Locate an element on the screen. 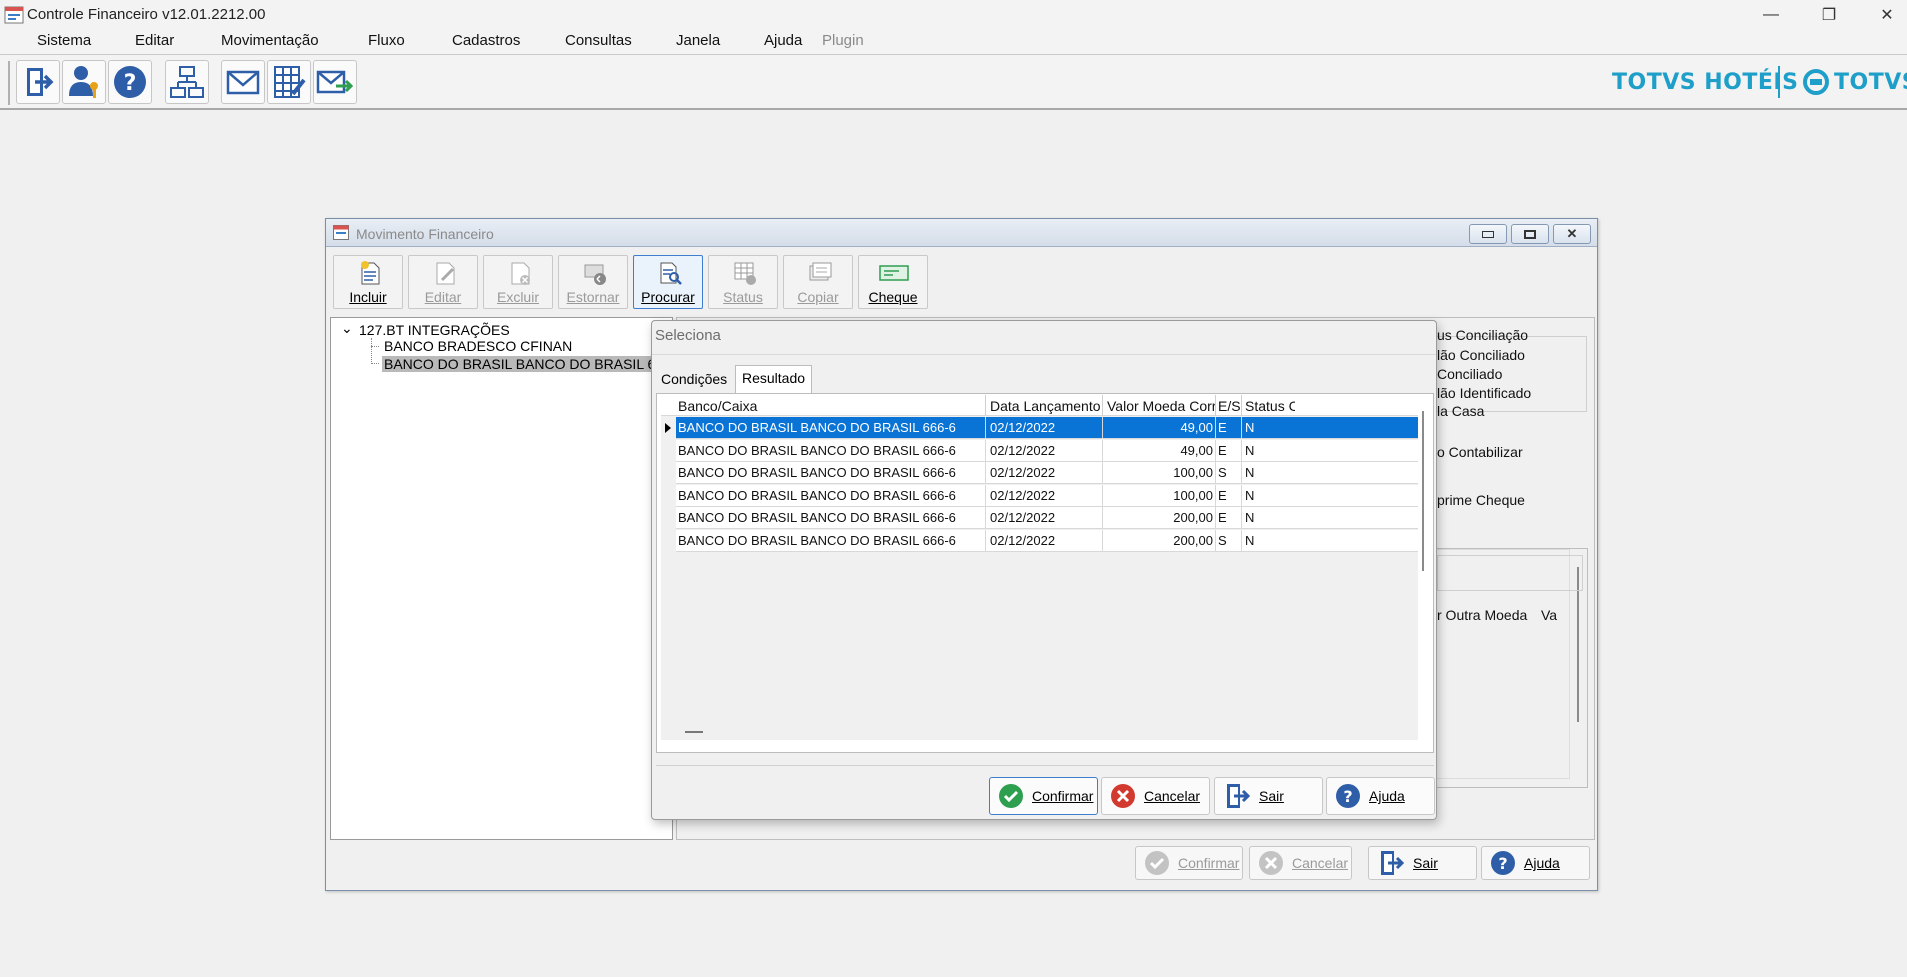 The width and height of the screenshot is (1907, 977). minimize-button: — is located at coordinates (1771, 15).